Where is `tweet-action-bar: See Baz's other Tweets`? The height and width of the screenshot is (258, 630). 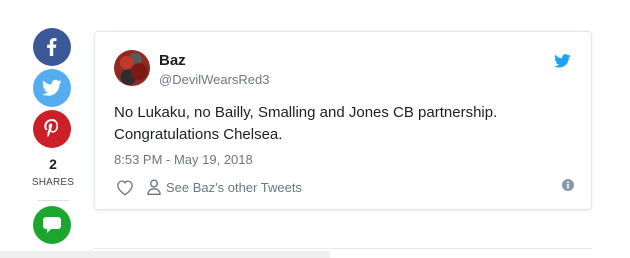 tweet-action-bar: See Baz's other Tweets is located at coordinates (344, 187).